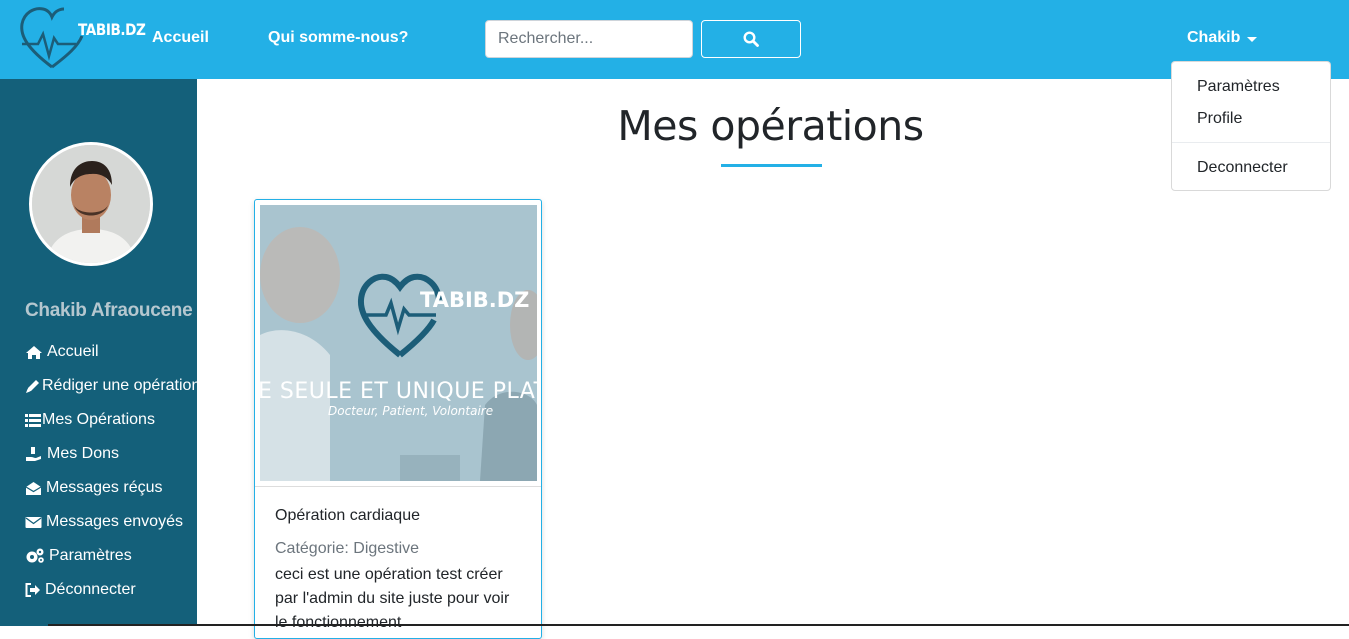  I want to click on sidebar-item-mes-operations: Mes Opérations, so click(90, 420).